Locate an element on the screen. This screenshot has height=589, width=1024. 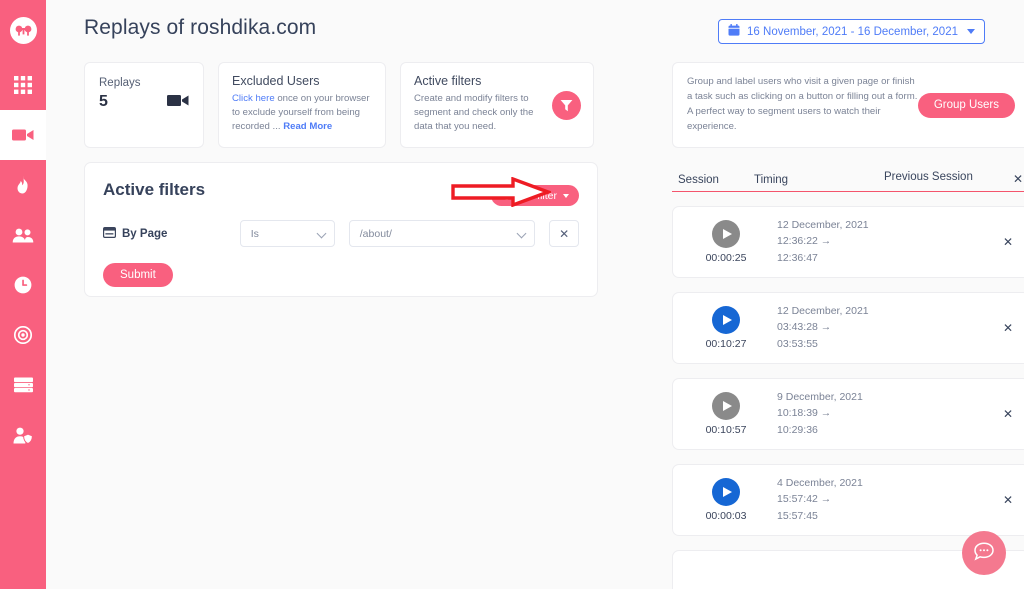
session-end: 10:29:36 is located at coordinates (797, 429).